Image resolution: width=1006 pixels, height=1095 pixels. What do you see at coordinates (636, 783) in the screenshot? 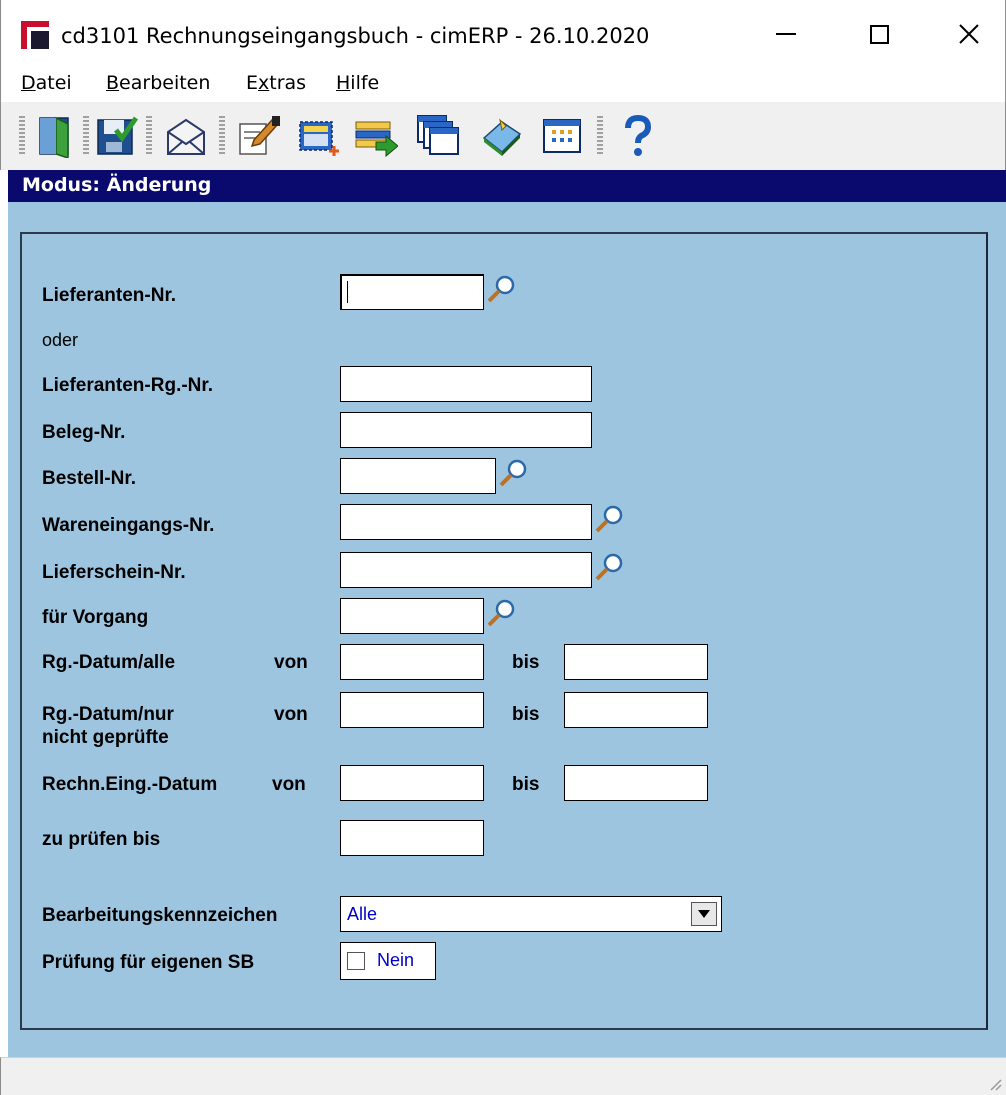
I see `rechn-eing-datum-bis-input` at bounding box center [636, 783].